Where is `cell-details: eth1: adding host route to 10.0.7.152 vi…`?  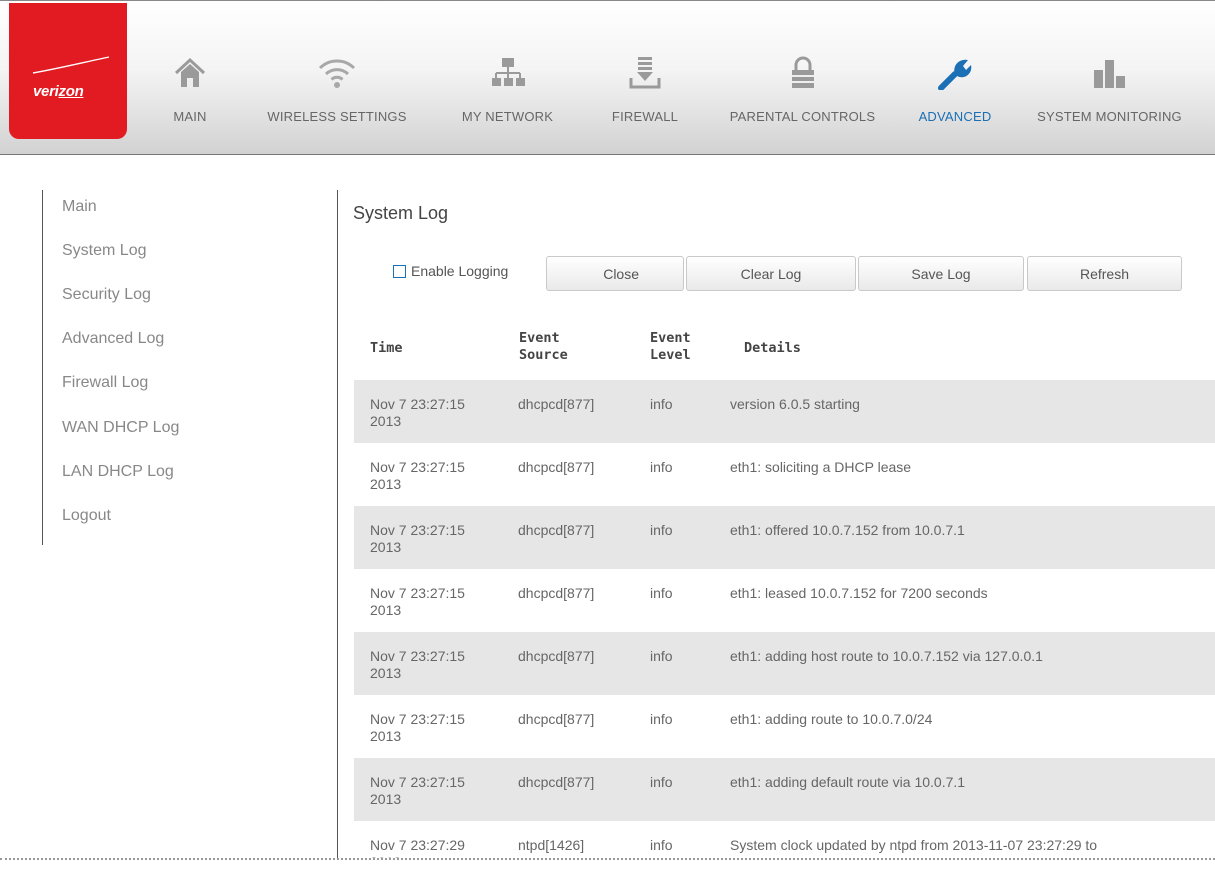 cell-details: eth1: adding host route to 10.0.7.152 vi… is located at coordinates (886, 656).